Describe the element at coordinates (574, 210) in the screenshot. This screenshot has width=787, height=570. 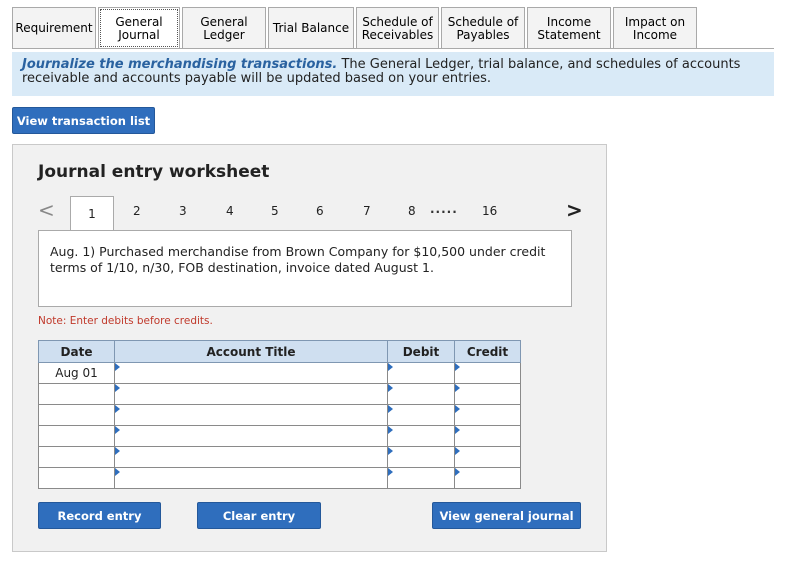
I see `next-page-icon: >` at that location.